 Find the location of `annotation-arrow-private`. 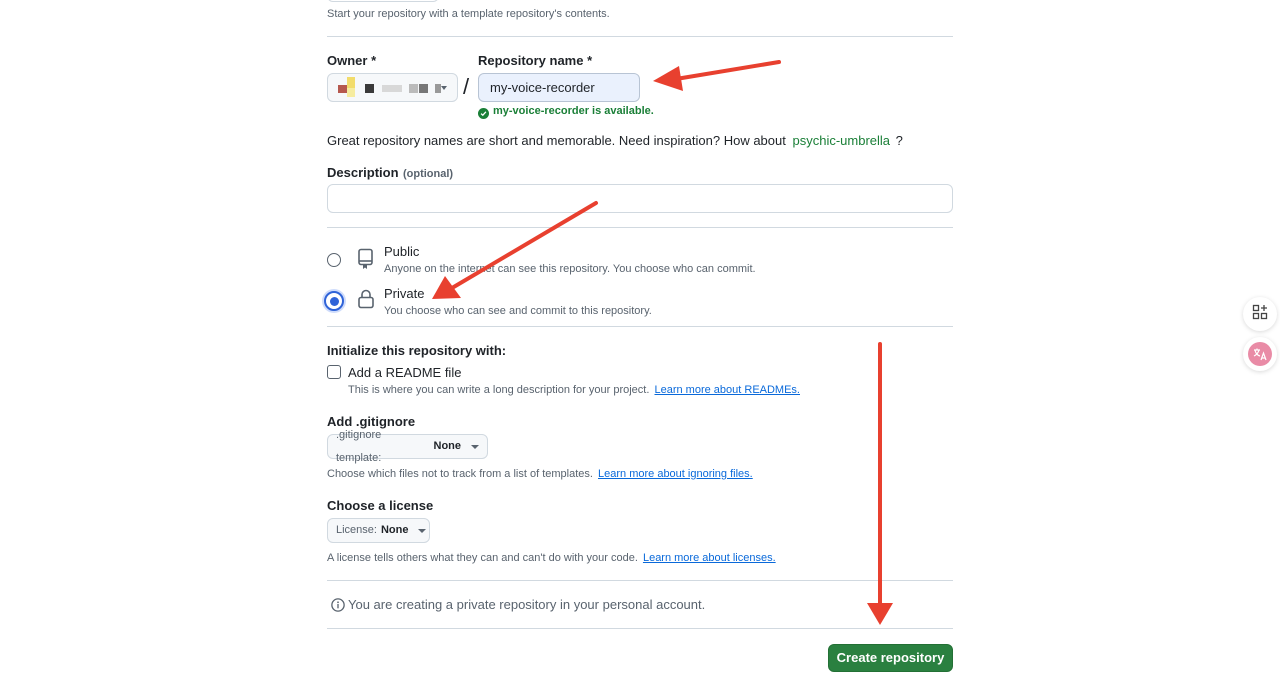

annotation-arrow-private is located at coordinates (515, 250).